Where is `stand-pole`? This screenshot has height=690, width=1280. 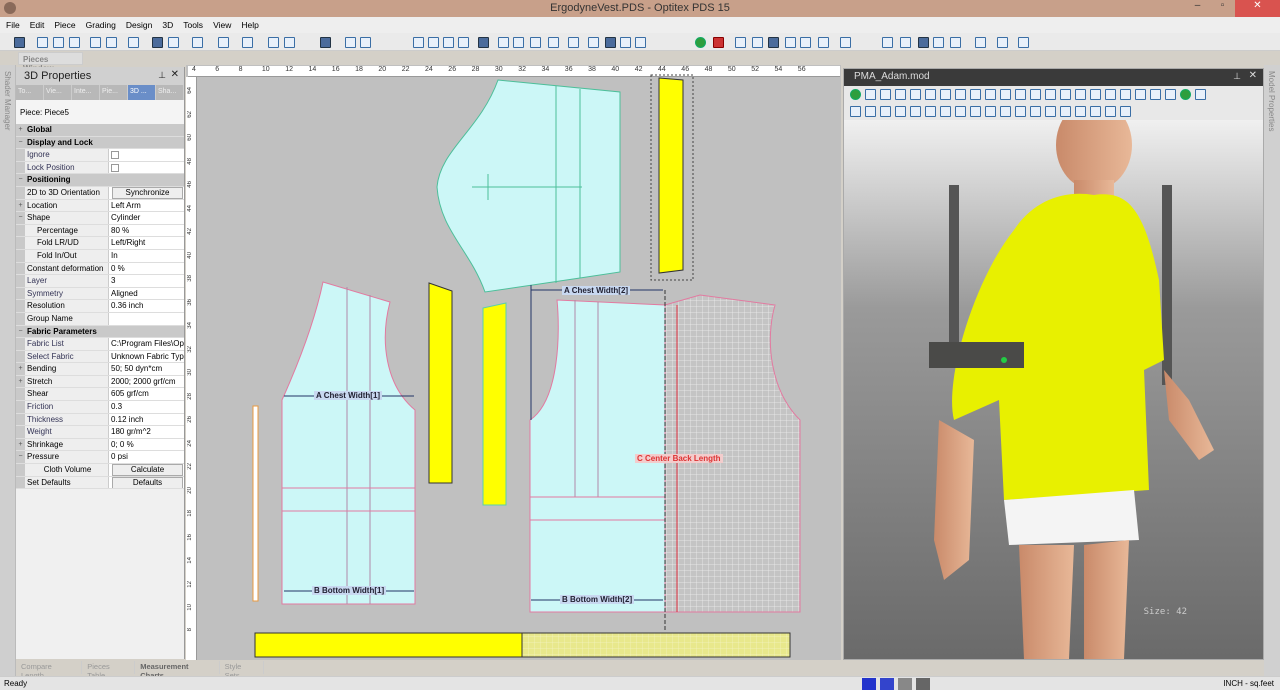 stand-pole is located at coordinates (954, 275).